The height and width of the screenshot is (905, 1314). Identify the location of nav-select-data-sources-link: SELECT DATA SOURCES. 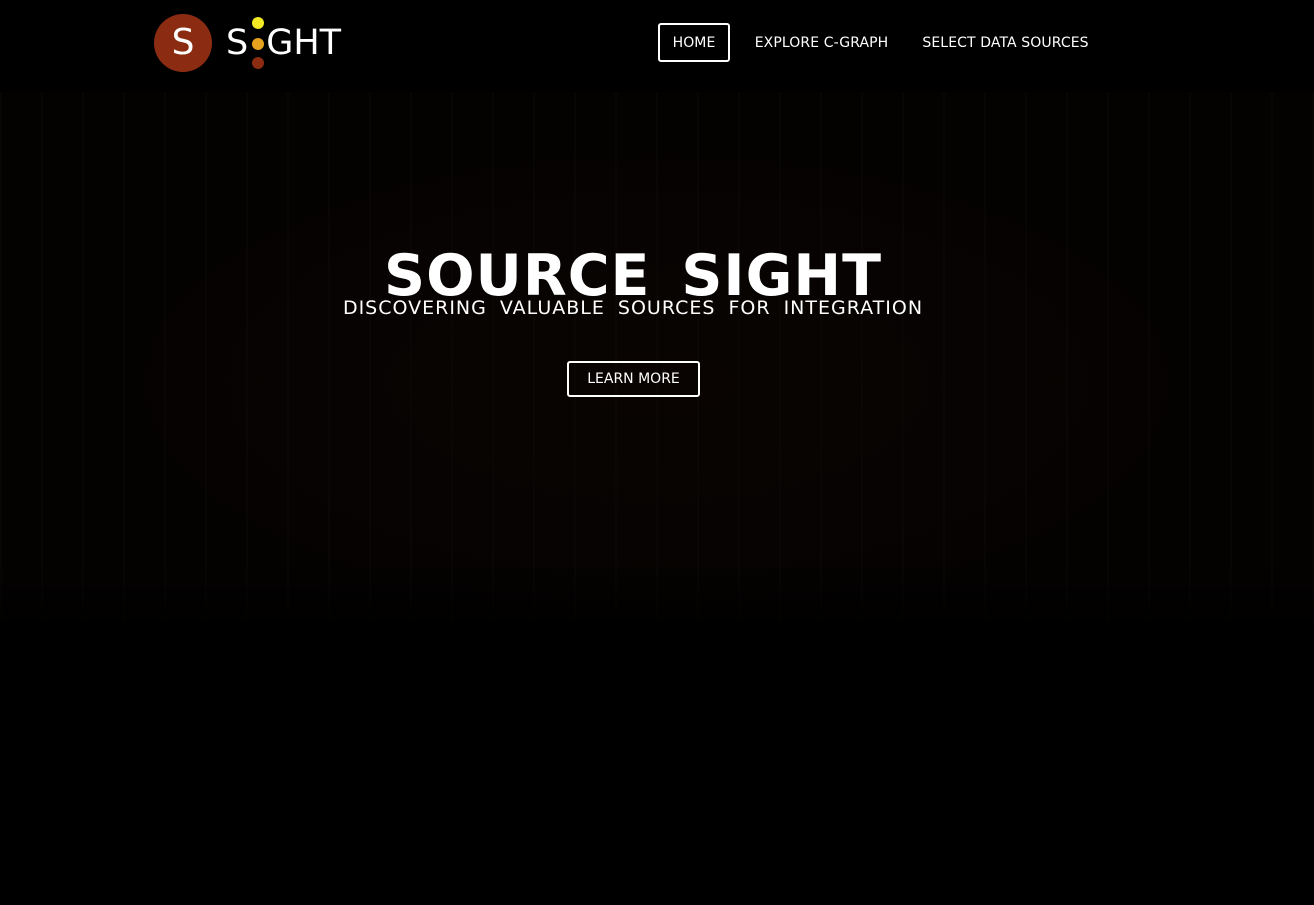
(1005, 42).